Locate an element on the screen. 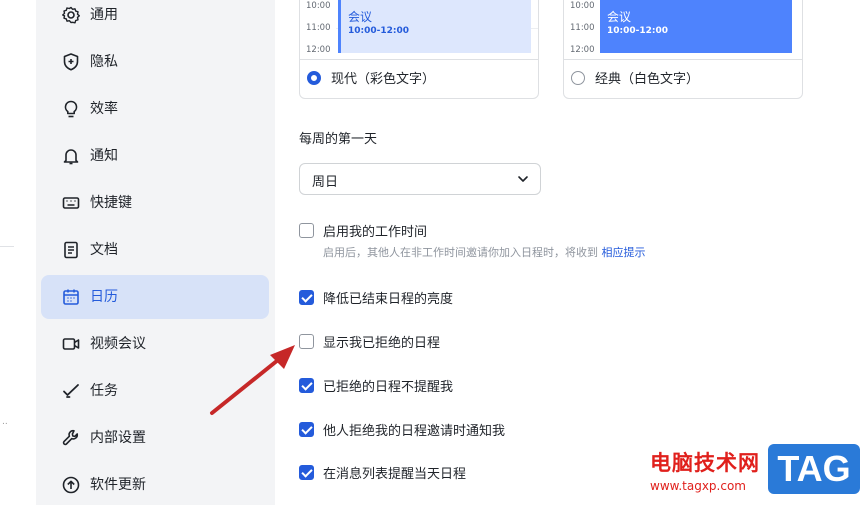  sidebar-item-software-update: 软件更新 is located at coordinates (155, 485).